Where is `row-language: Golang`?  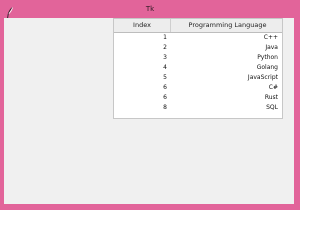 row-language: Golang is located at coordinates (267, 67).